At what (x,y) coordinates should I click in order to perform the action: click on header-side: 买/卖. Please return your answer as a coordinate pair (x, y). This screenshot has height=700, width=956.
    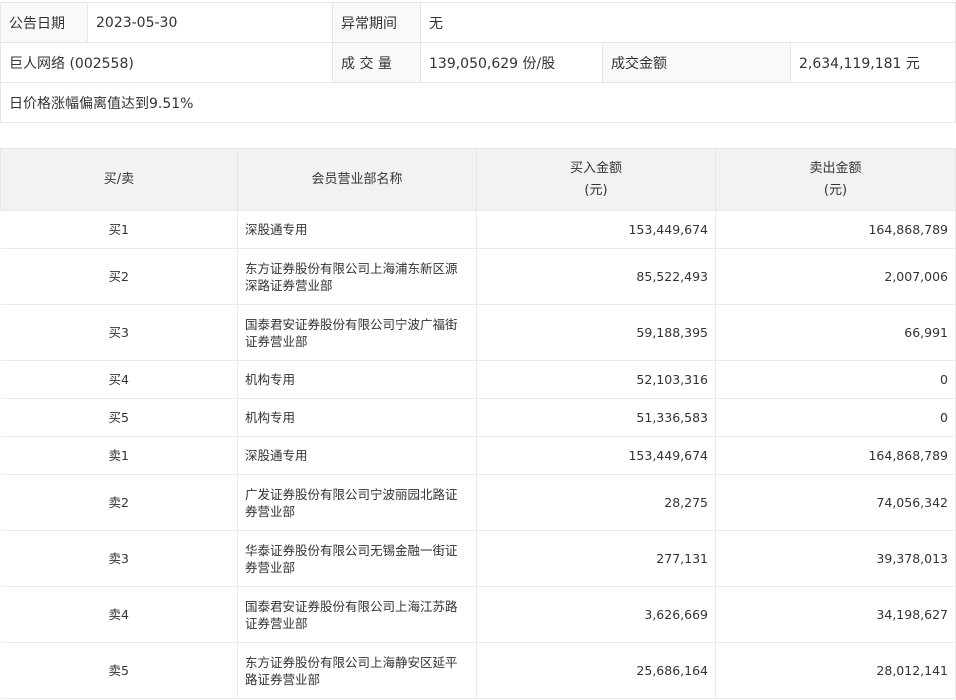
    Looking at the image, I should click on (119, 179).